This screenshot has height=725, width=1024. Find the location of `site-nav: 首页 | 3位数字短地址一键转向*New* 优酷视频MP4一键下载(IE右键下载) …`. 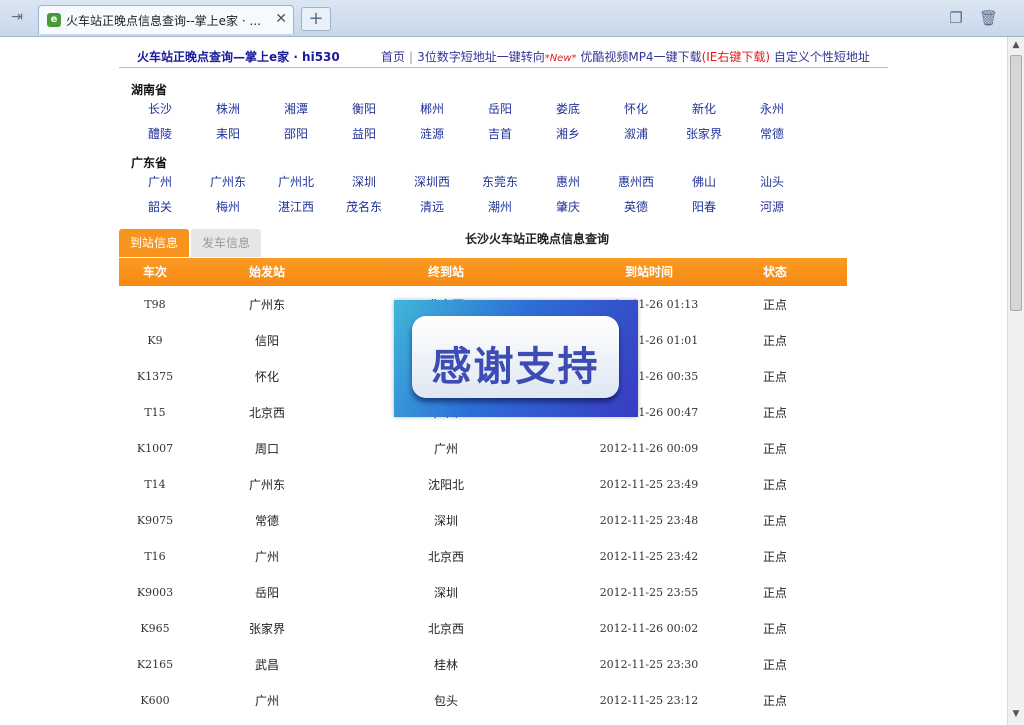

site-nav: 首页 | 3位数字短地址一键转向*New* 优酷视频MP4一键下载(IE右键下载) … is located at coordinates (625, 56).